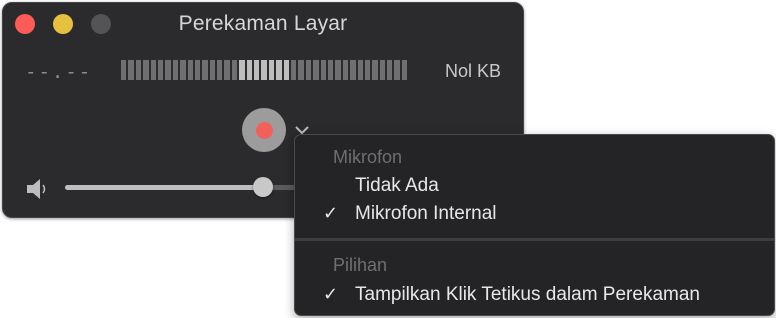  Describe the element at coordinates (36, 189) in the screenshot. I see `speaker-icon` at that location.